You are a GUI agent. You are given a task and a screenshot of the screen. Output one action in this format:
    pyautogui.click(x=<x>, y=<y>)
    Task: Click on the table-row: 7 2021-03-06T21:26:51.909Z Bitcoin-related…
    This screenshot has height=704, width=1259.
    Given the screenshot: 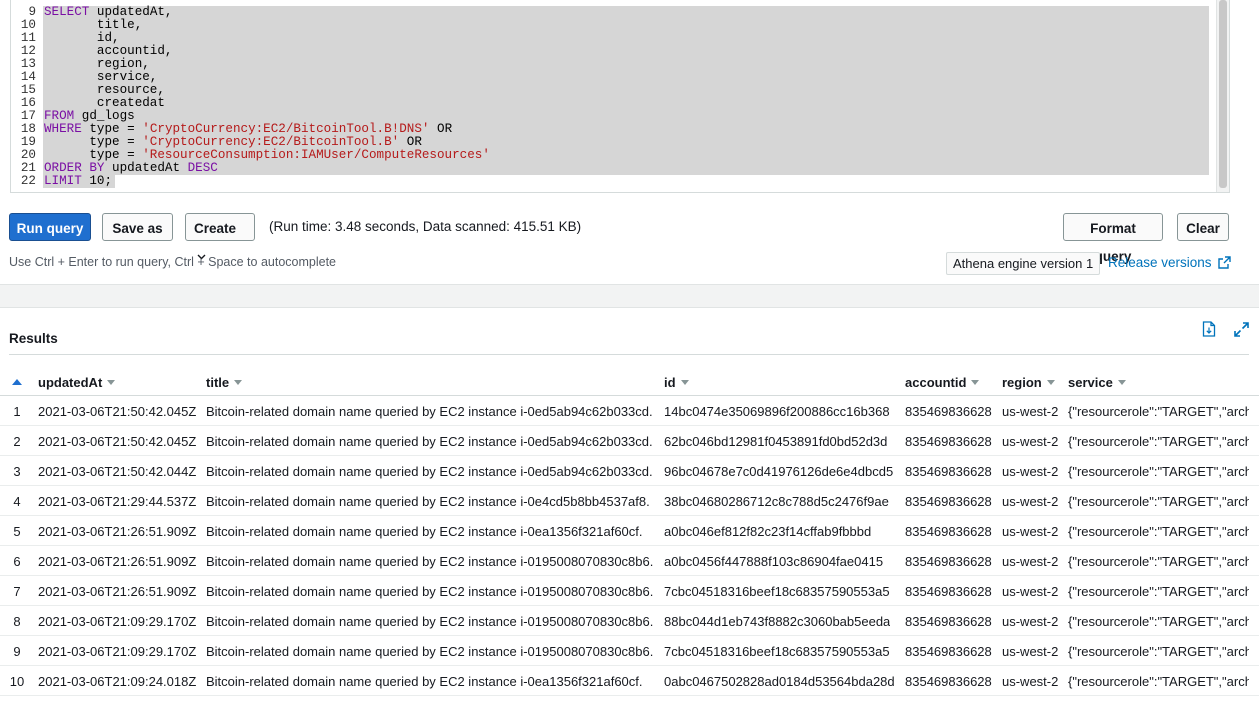 What is the action you would take?
    pyautogui.click(x=629, y=591)
    